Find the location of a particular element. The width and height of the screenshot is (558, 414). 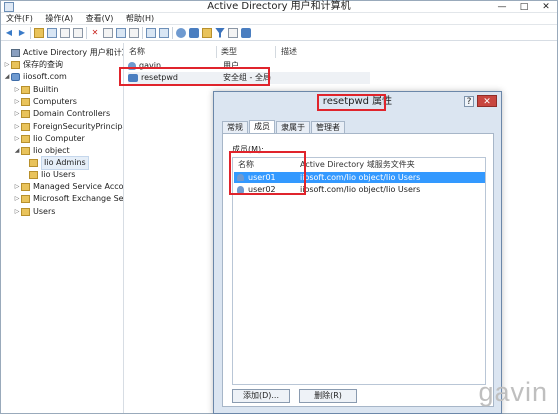

find-icon is located at coordinates (233, 32).